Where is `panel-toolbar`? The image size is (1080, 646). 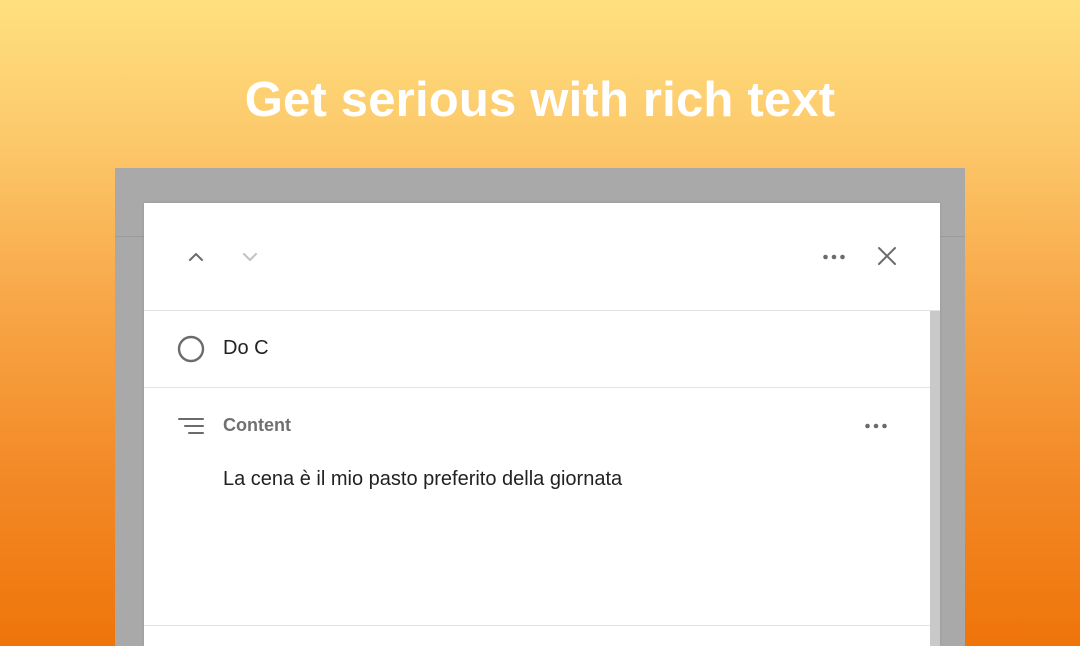
panel-toolbar is located at coordinates (542, 257).